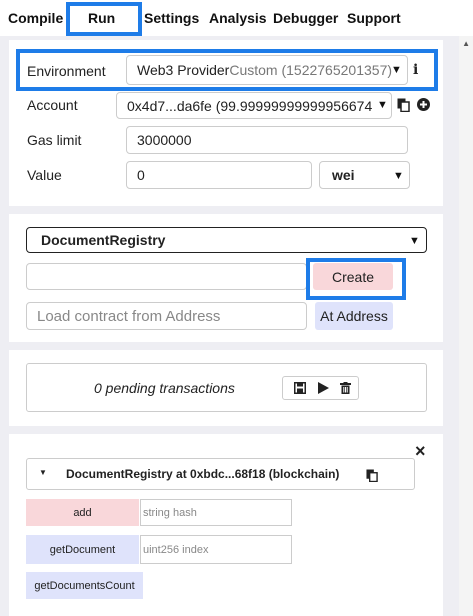  What do you see at coordinates (164, 140) in the screenshot?
I see `gas-limit-value: 3000000` at bounding box center [164, 140].